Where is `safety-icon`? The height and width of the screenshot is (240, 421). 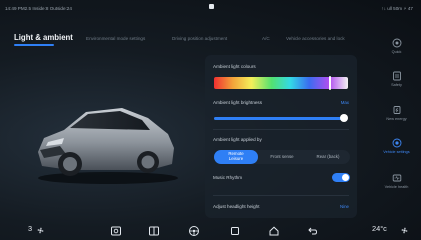
safety-icon is located at coordinates (397, 76).